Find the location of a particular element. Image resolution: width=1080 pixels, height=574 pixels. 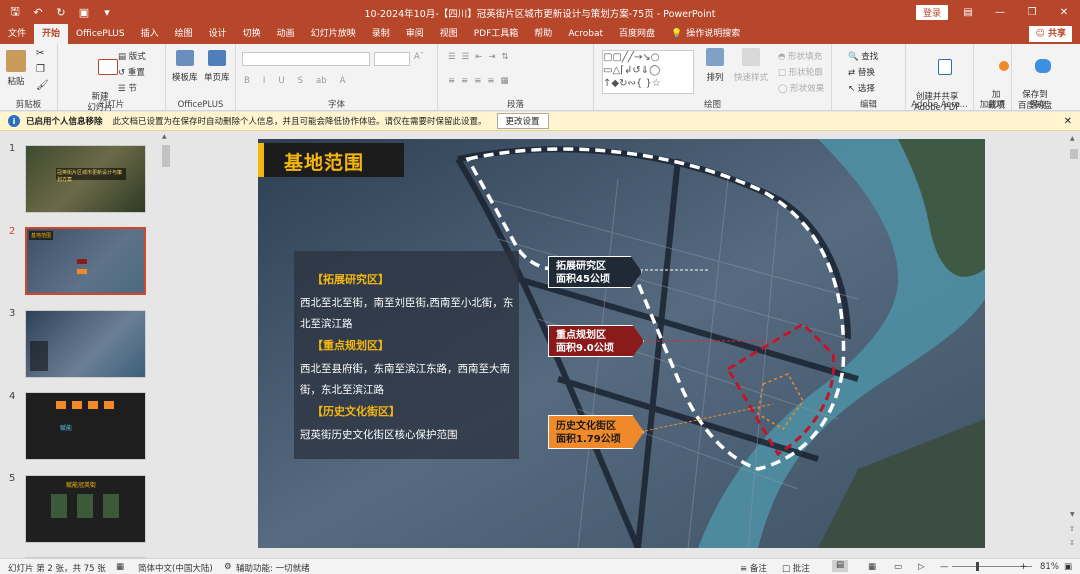

font-size-input is located at coordinates (392, 59).